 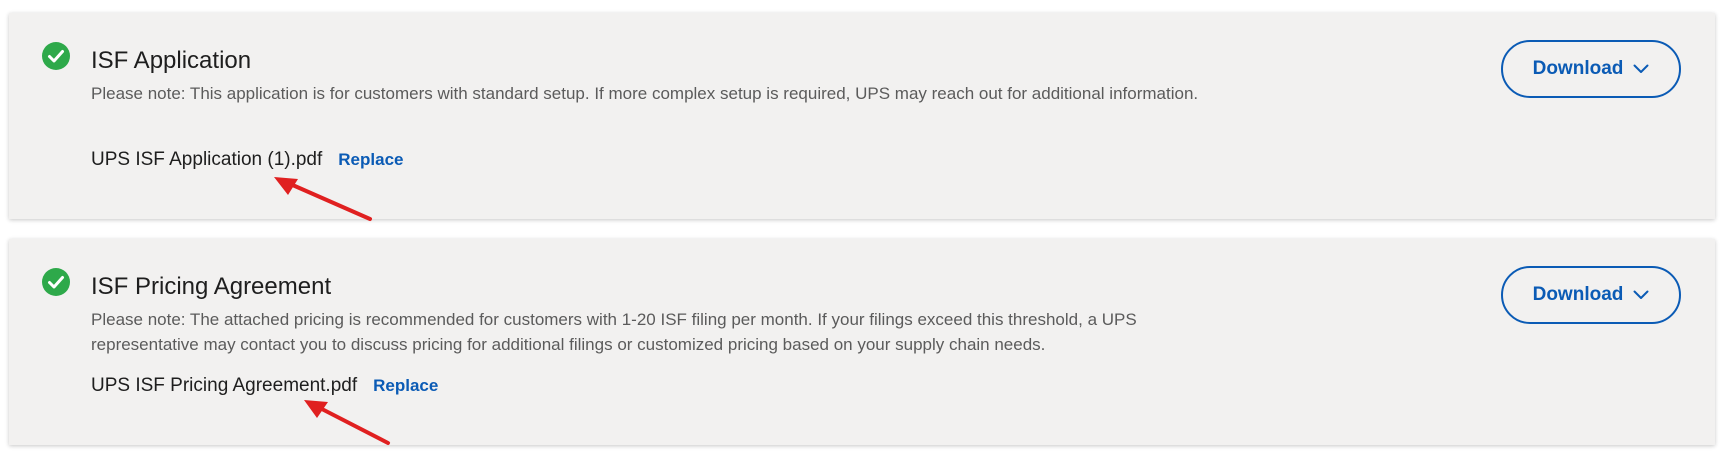 What do you see at coordinates (207, 159) in the screenshot?
I see `file-name: UPS ISF Application (1).pdf` at bounding box center [207, 159].